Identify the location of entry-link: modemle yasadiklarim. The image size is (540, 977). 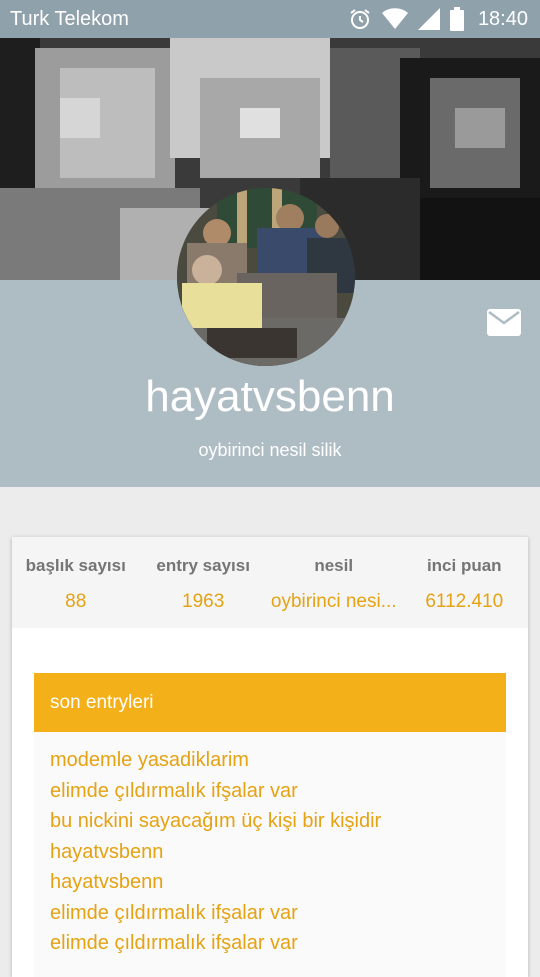
(278, 760).